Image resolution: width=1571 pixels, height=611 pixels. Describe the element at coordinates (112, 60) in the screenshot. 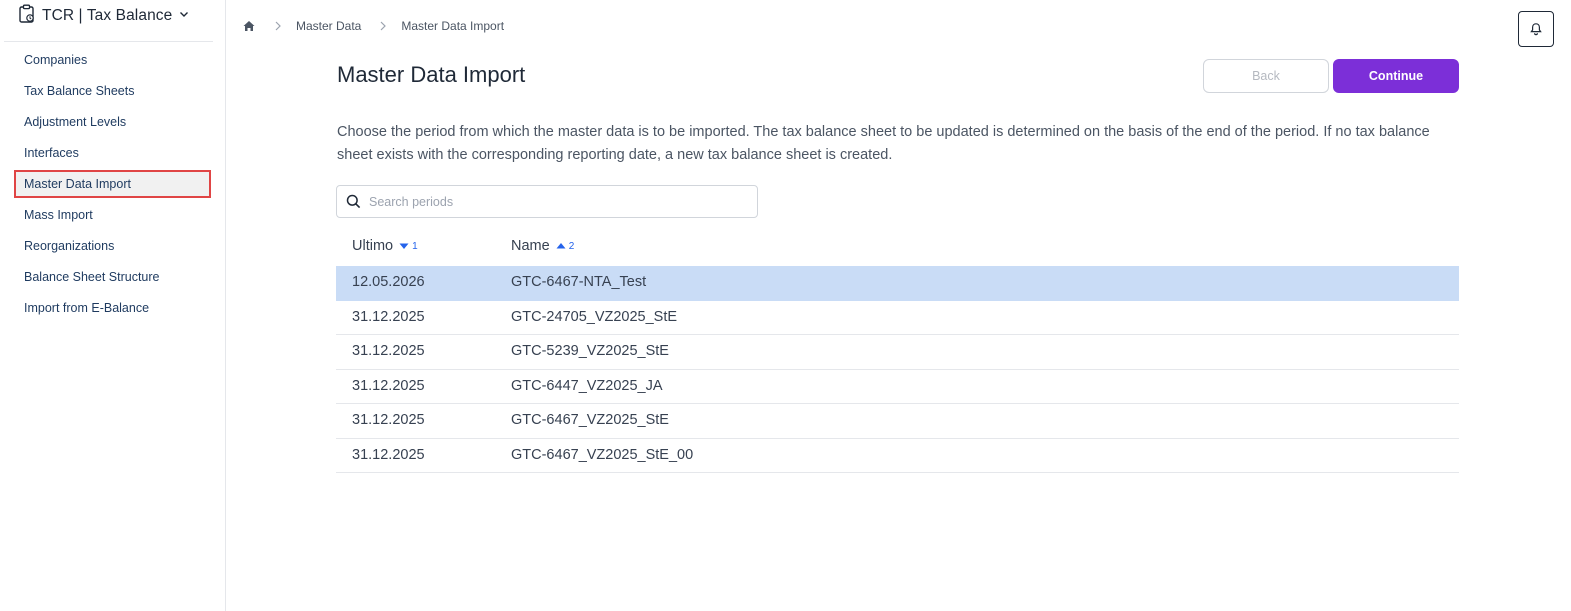

I see `sidebar-item-companies: Companies` at that location.